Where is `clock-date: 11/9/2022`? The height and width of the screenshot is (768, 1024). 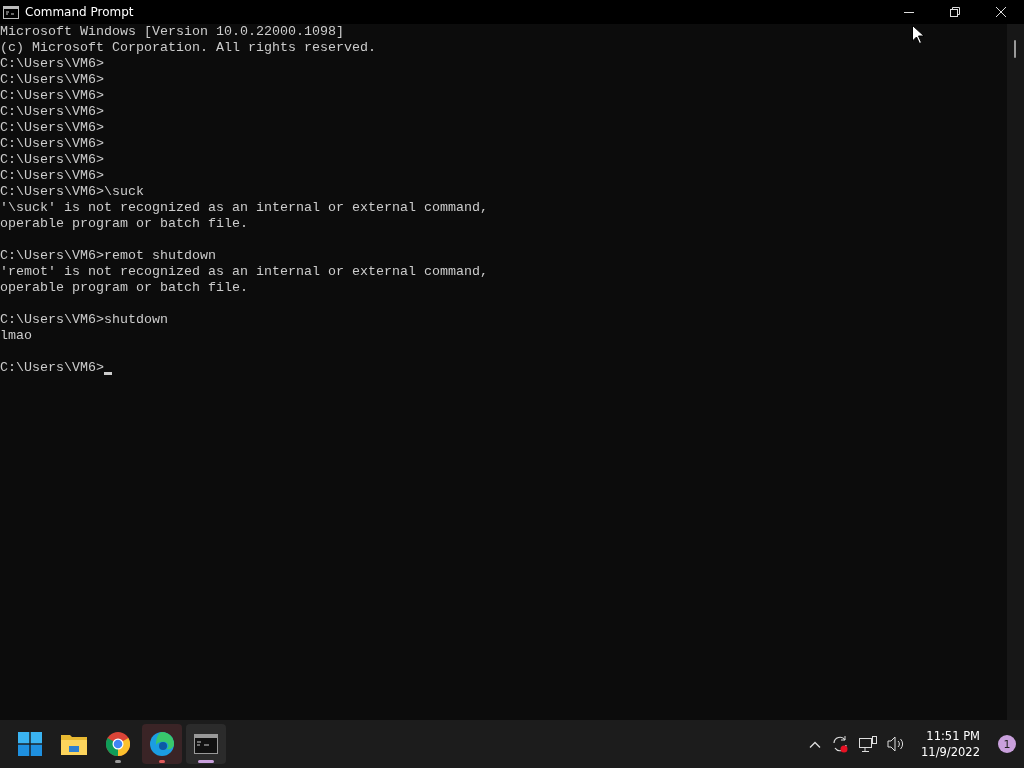 clock-date: 11/9/2022 is located at coordinates (950, 752).